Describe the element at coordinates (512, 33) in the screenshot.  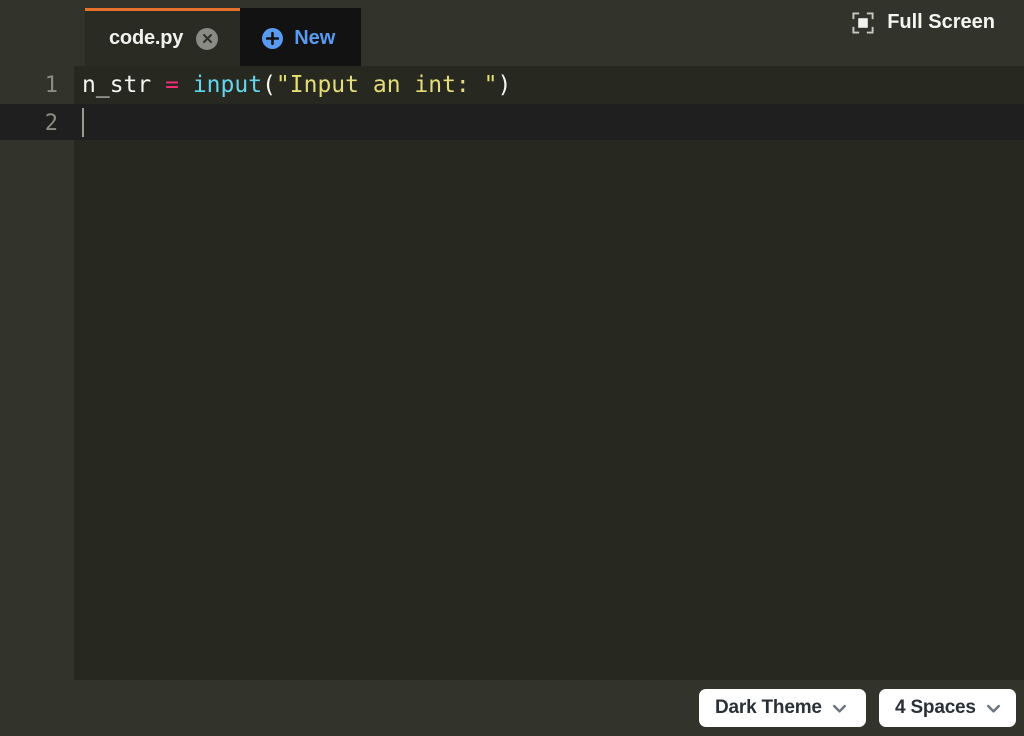
I see `tab-bar: code.py New Full Screen` at that location.